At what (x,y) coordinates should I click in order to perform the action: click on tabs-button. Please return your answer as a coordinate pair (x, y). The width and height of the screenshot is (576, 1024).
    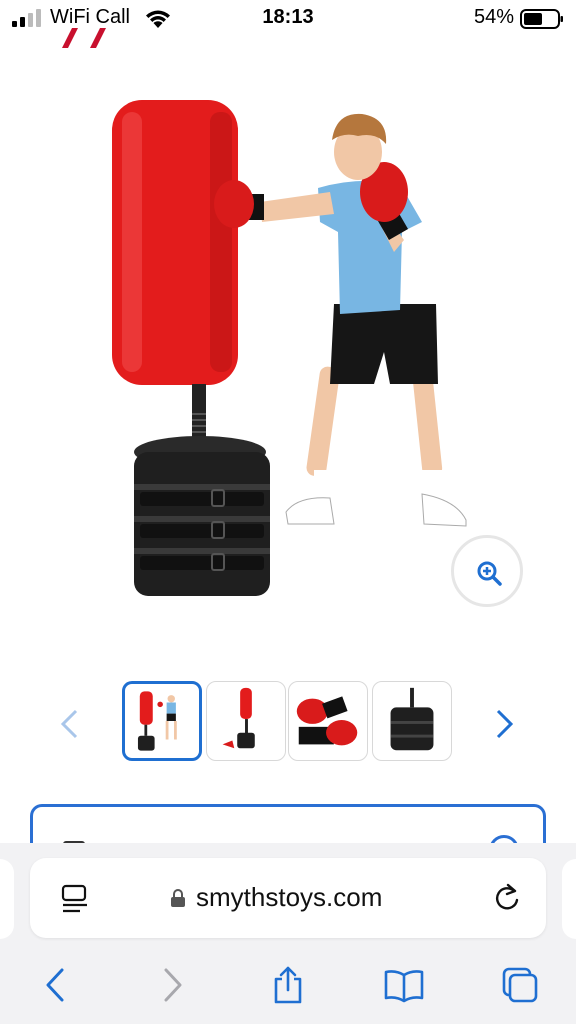
    Looking at the image, I should click on (520, 985).